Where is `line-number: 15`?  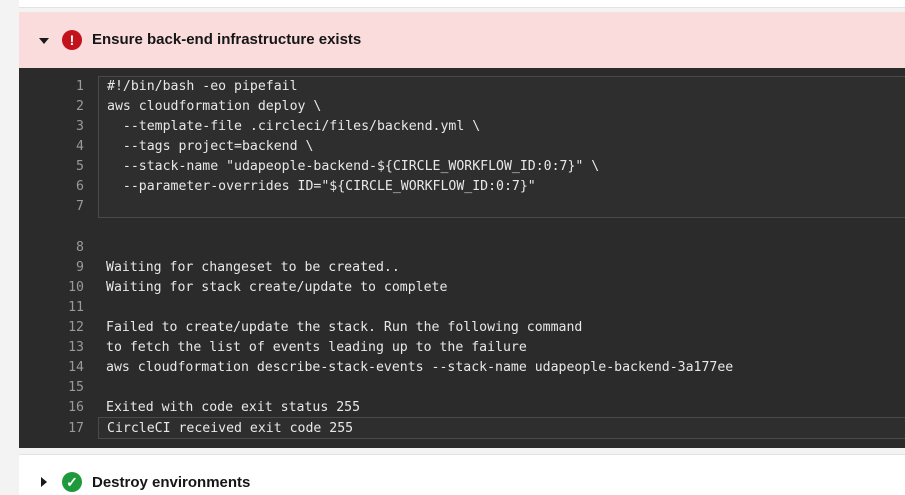
line-number: 15 is located at coordinates (76, 387).